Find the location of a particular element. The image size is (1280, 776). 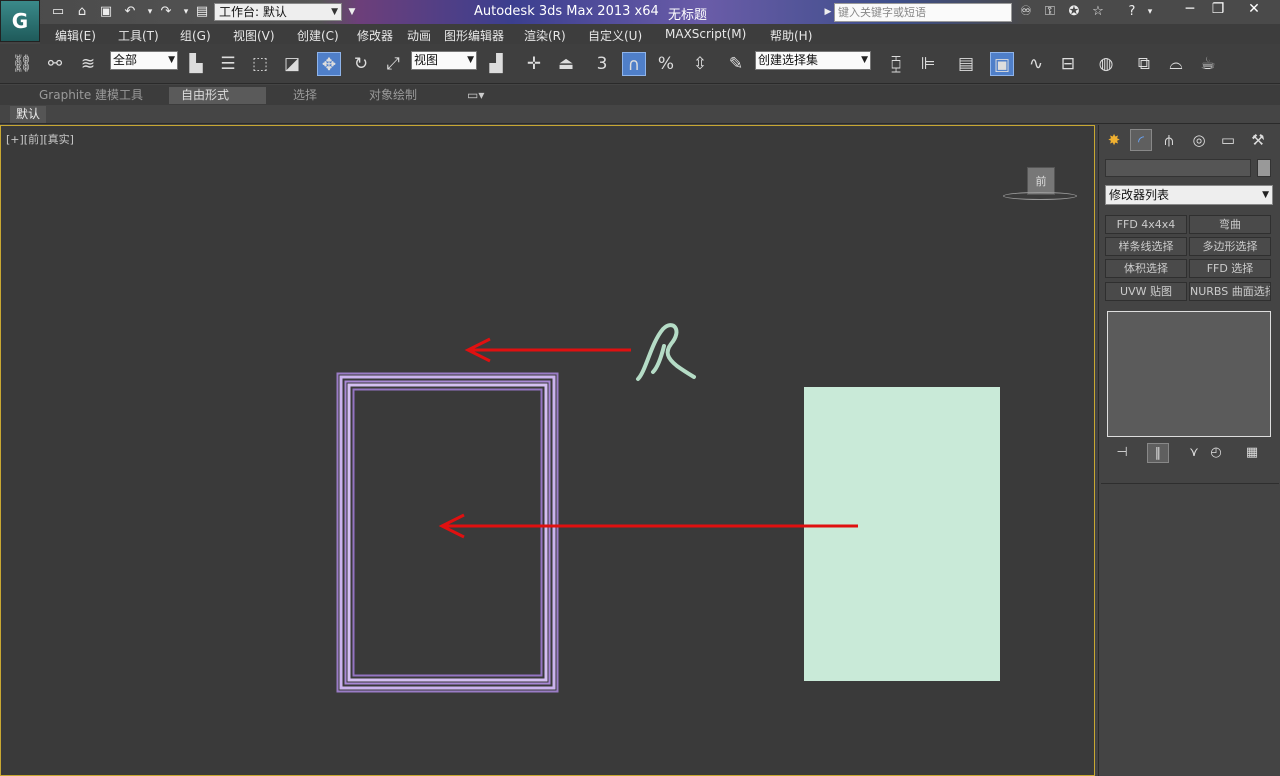

motion-tab-icon: ◎ is located at coordinates (1199, 140).